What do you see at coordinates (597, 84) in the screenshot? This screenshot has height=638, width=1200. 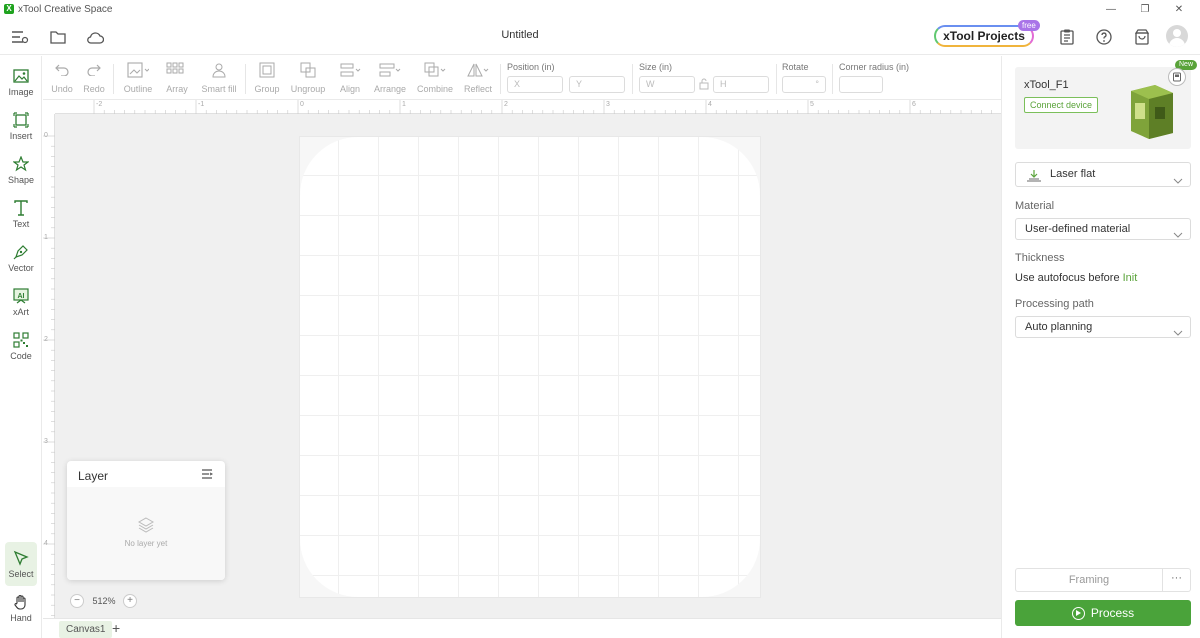 I see `position-y-input: Y` at bounding box center [597, 84].